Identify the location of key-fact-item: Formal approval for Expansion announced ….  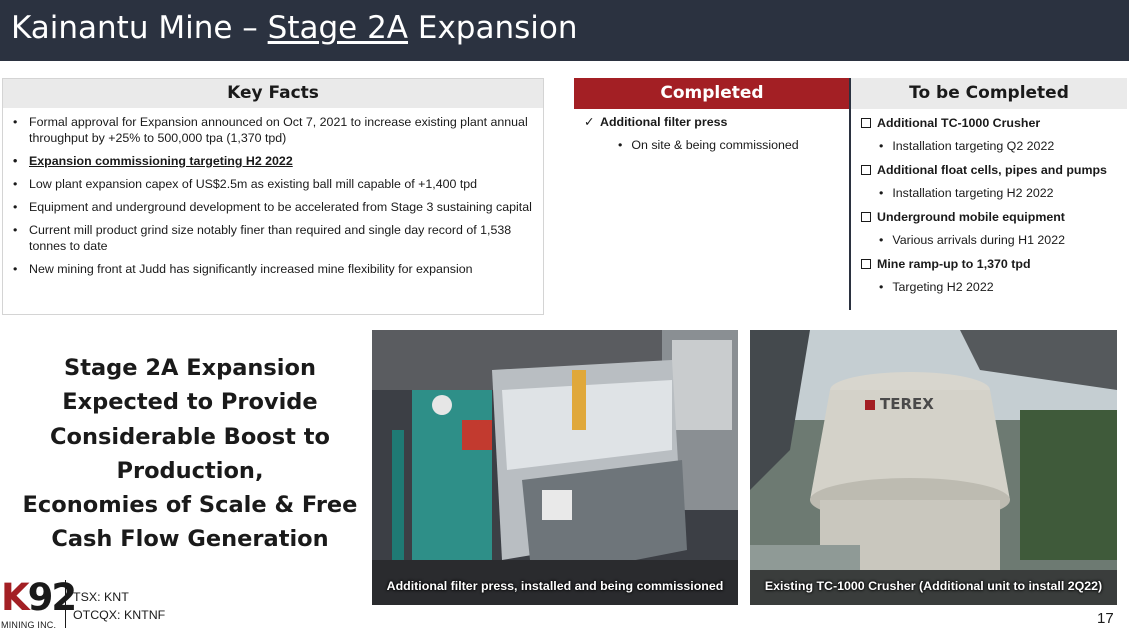
(273, 130).